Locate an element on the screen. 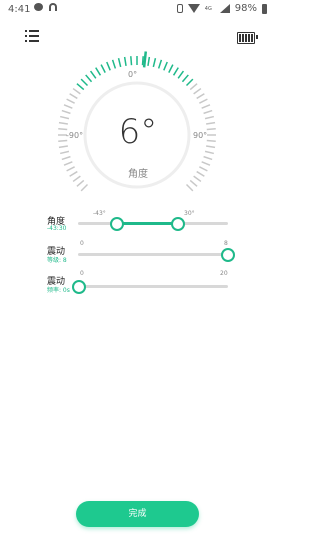 This screenshot has width=320, height=550. vibration-handle is located at coordinates (228, 255).